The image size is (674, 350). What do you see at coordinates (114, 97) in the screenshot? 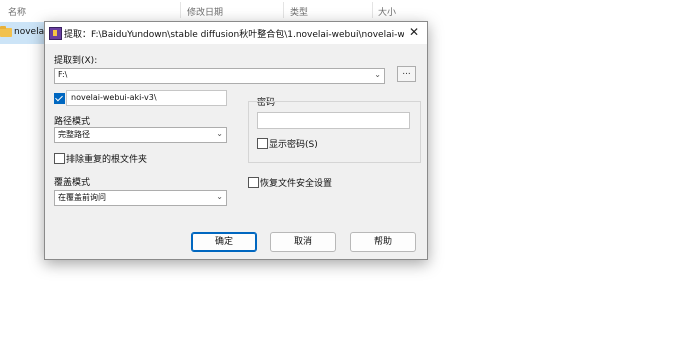
I see `subfolder-value: novelai-webui-aki-v3\` at bounding box center [114, 97].